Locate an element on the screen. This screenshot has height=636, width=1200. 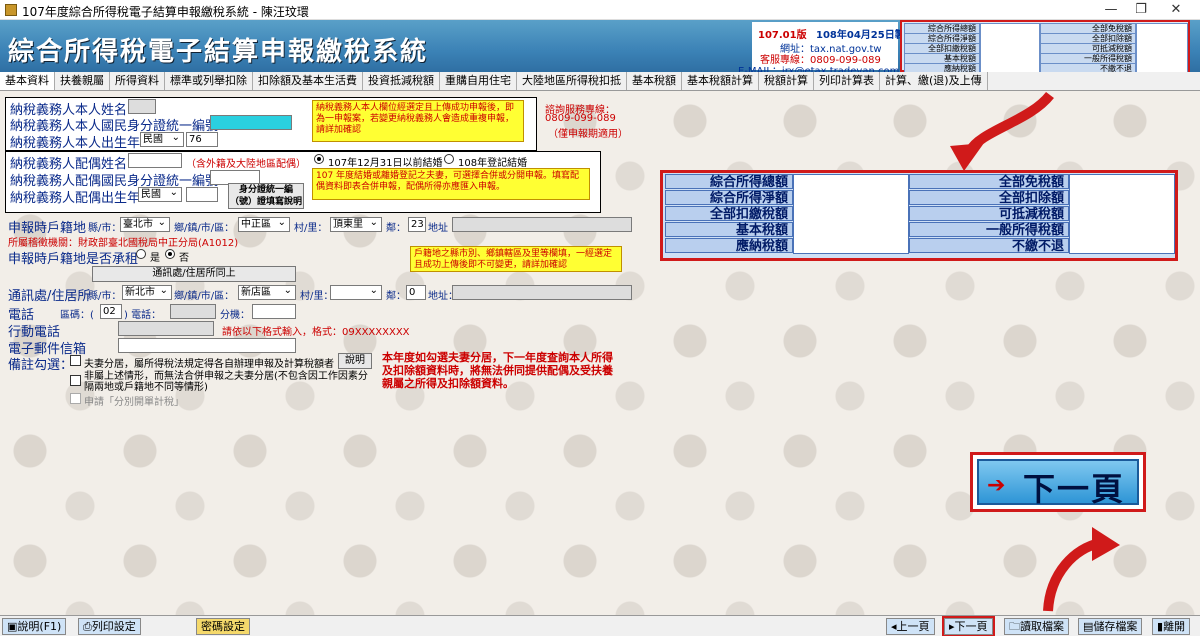
help-icon: ▣ is located at coordinates (12, 626).